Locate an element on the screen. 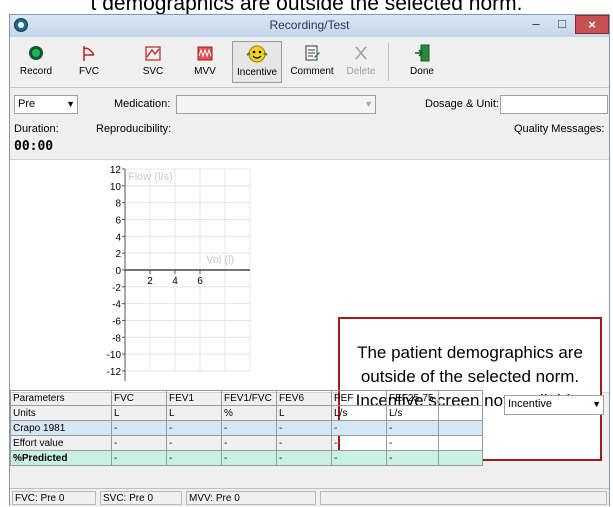 The width and height of the screenshot is (613, 507). x-tick-label: 4 is located at coordinates (175, 281).